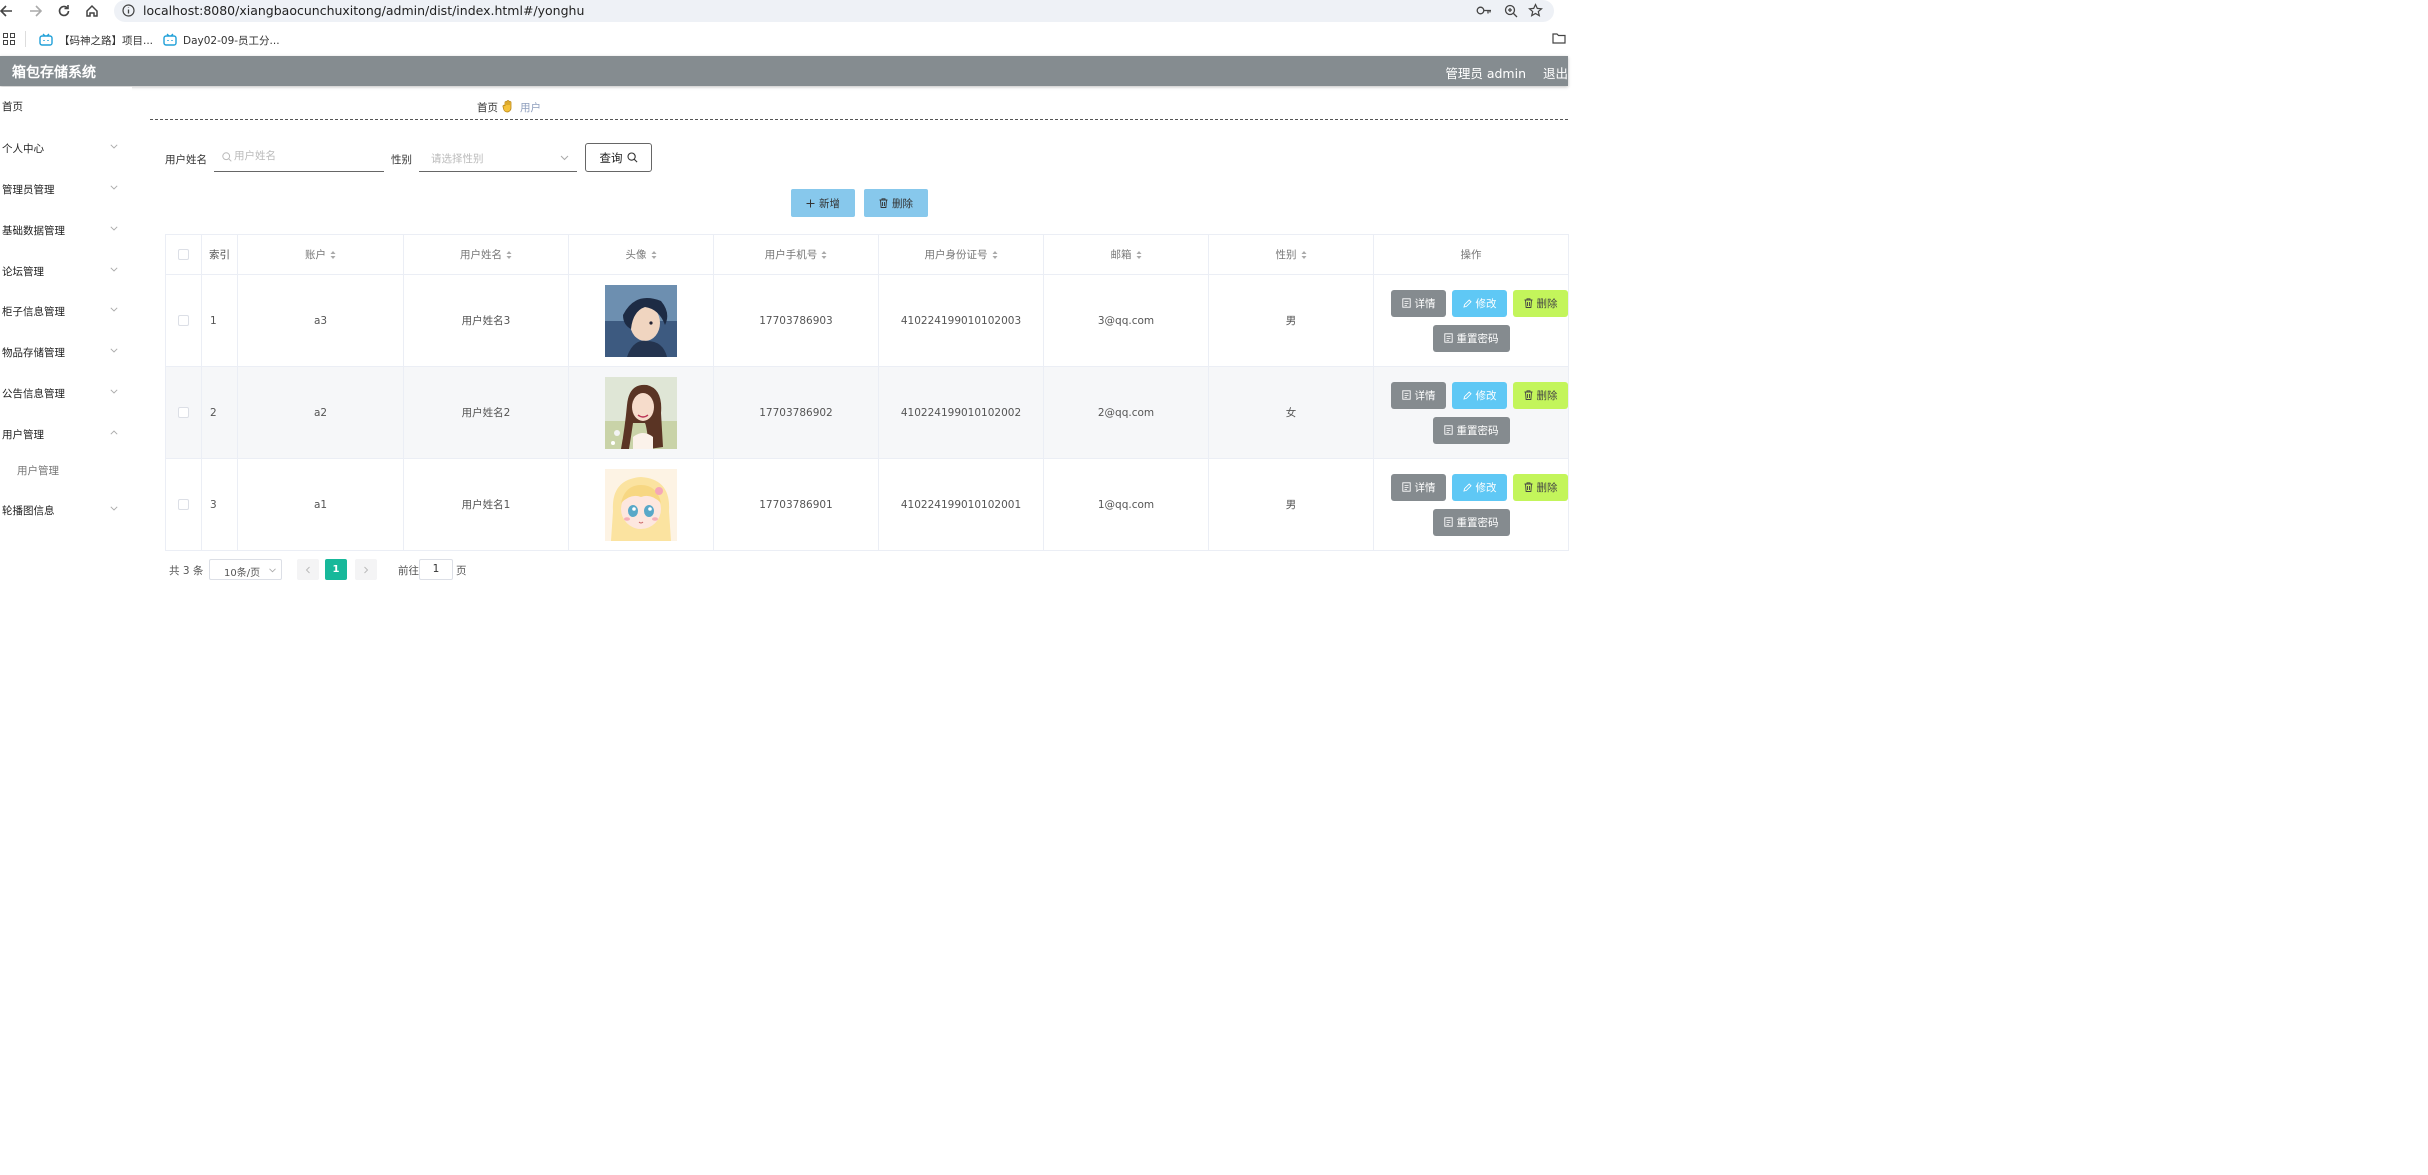 The image size is (2428, 1175). What do you see at coordinates (9, 39) in the screenshot?
I see `apps-grid-icon` at bounding box center [9, 39].